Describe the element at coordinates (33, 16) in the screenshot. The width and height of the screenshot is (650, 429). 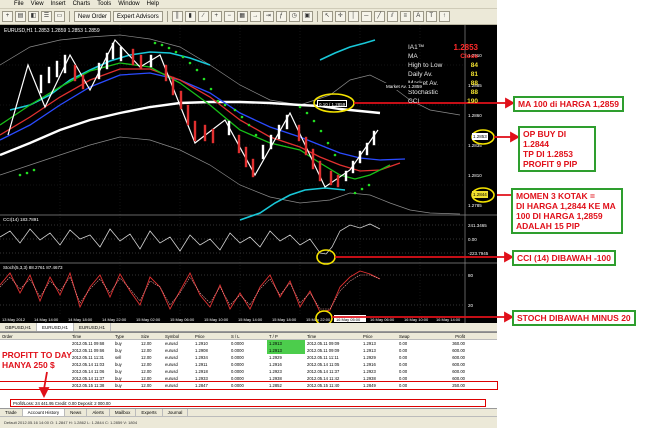
I see `market-watch-icon: ◧` at that location.